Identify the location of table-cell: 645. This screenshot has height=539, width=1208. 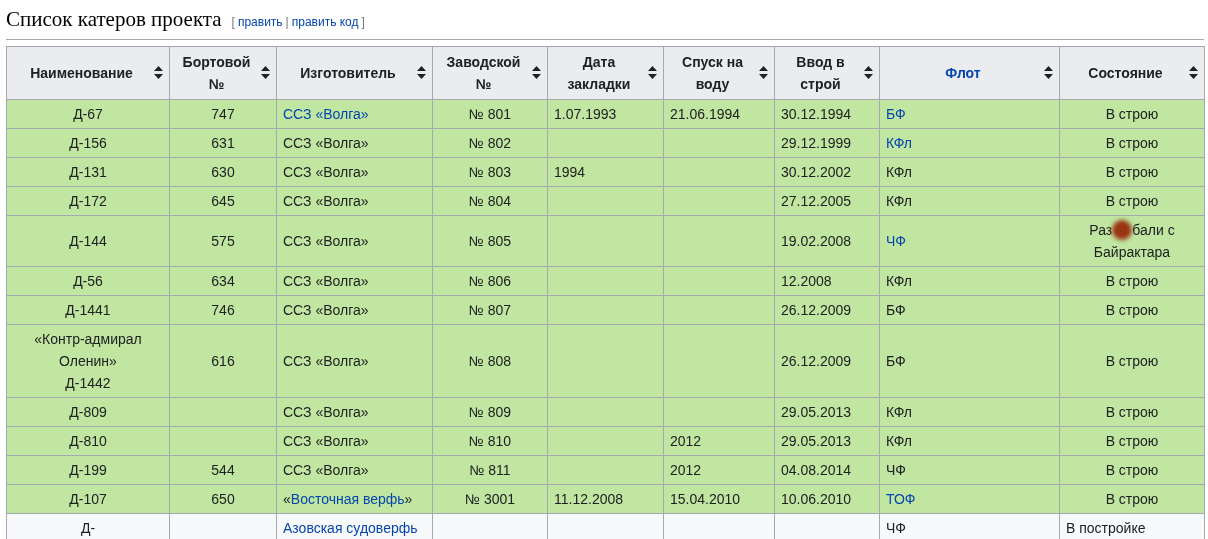
(223, 200).